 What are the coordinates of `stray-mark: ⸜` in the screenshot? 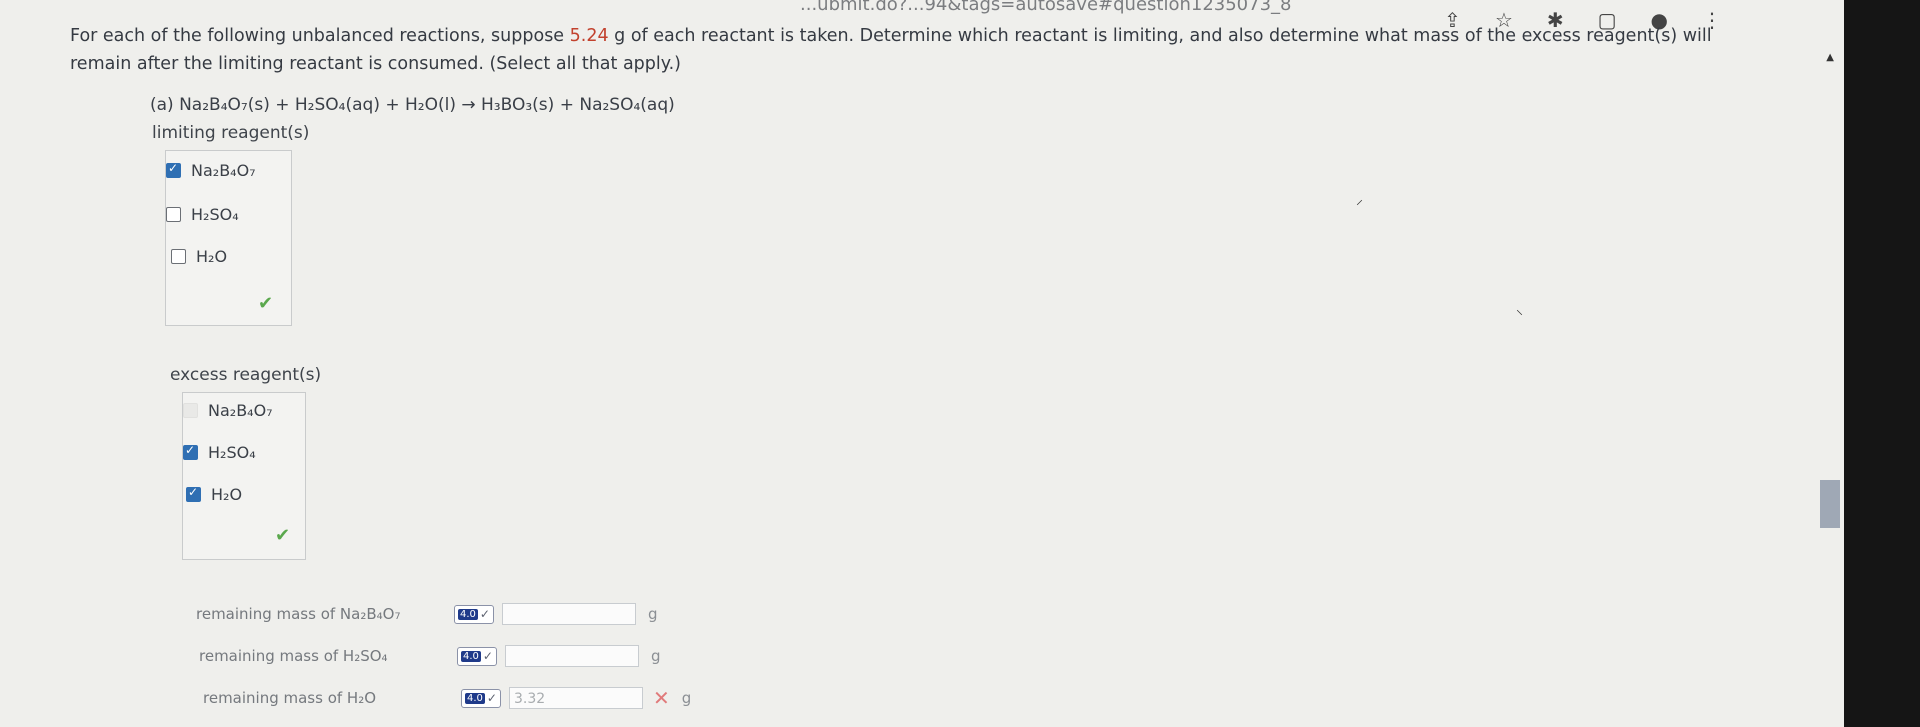 It's located at (1519, 310).